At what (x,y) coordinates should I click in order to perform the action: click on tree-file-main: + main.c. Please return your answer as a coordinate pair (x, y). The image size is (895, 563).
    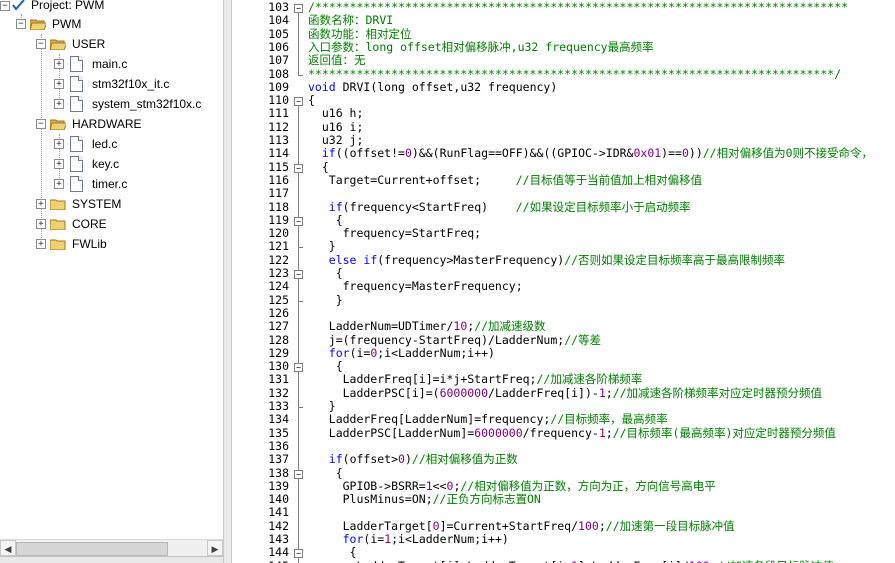
    Looking at the image, I should click on (111, 64).